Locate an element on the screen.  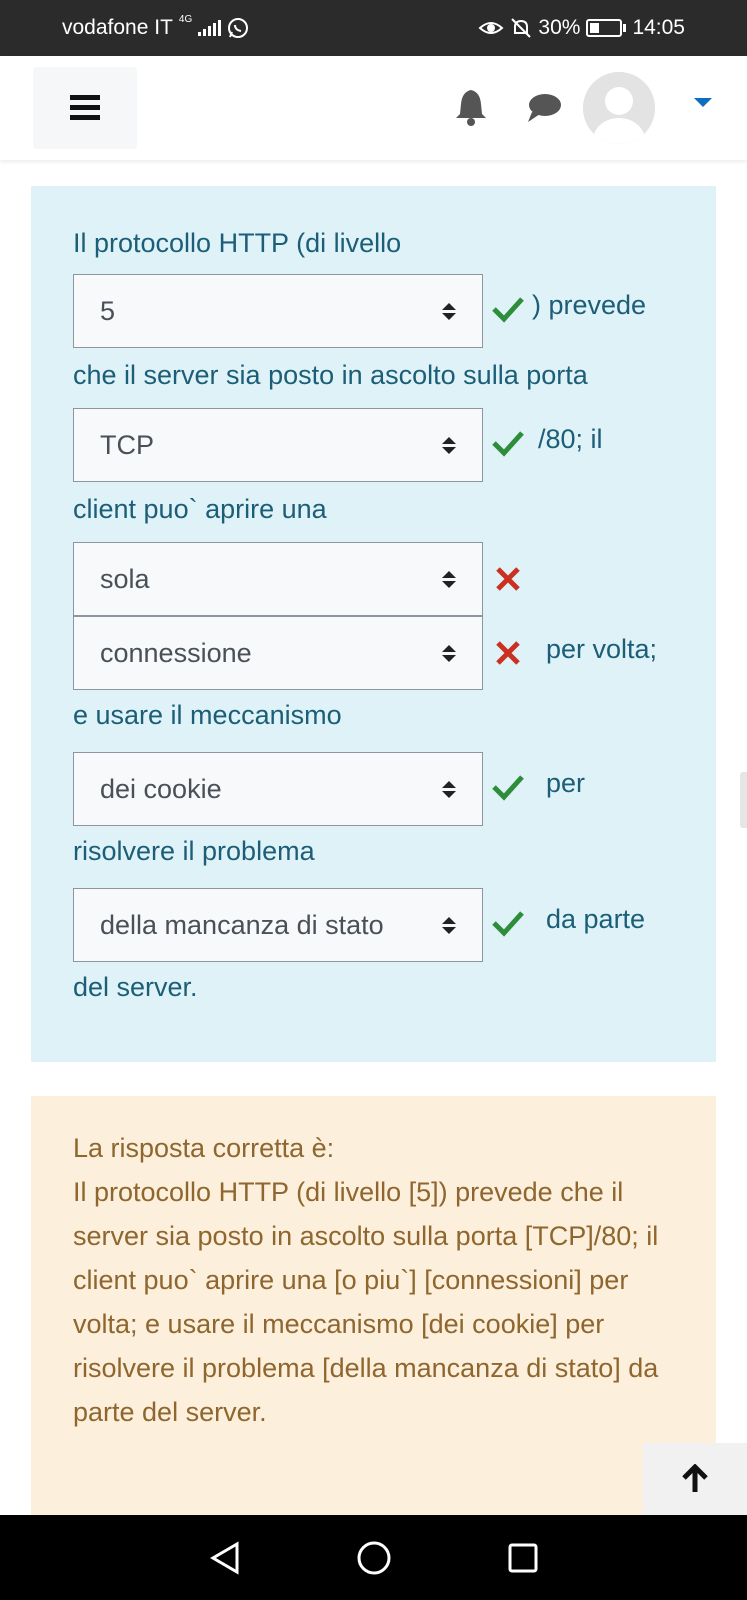
nav-back-button is located at coordinates (225, 1558).